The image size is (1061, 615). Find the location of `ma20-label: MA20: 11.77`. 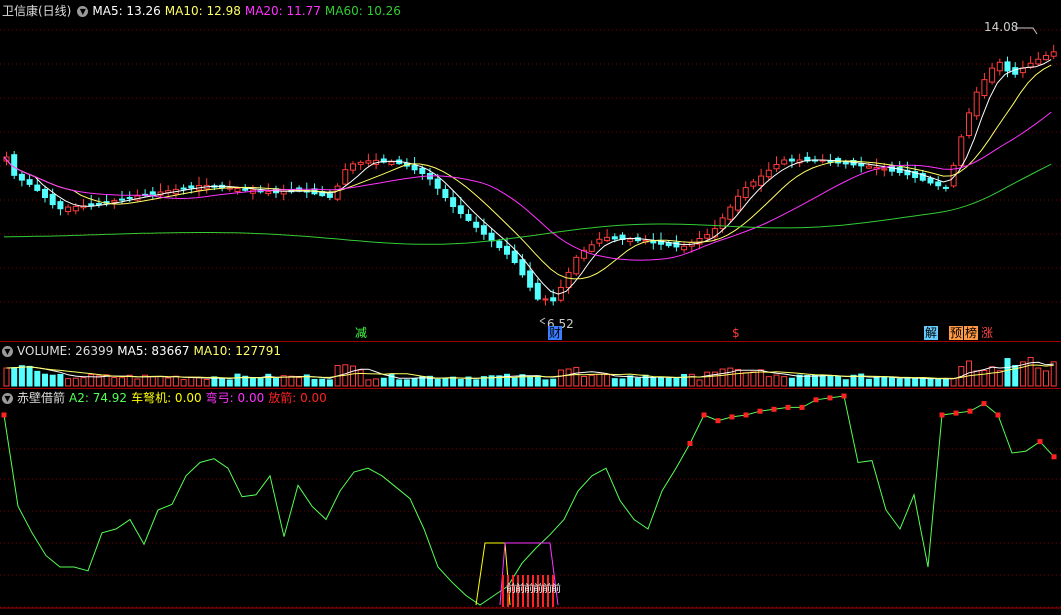

ma20-label: MA20: 11.77 is located at coordinates (282, 11).